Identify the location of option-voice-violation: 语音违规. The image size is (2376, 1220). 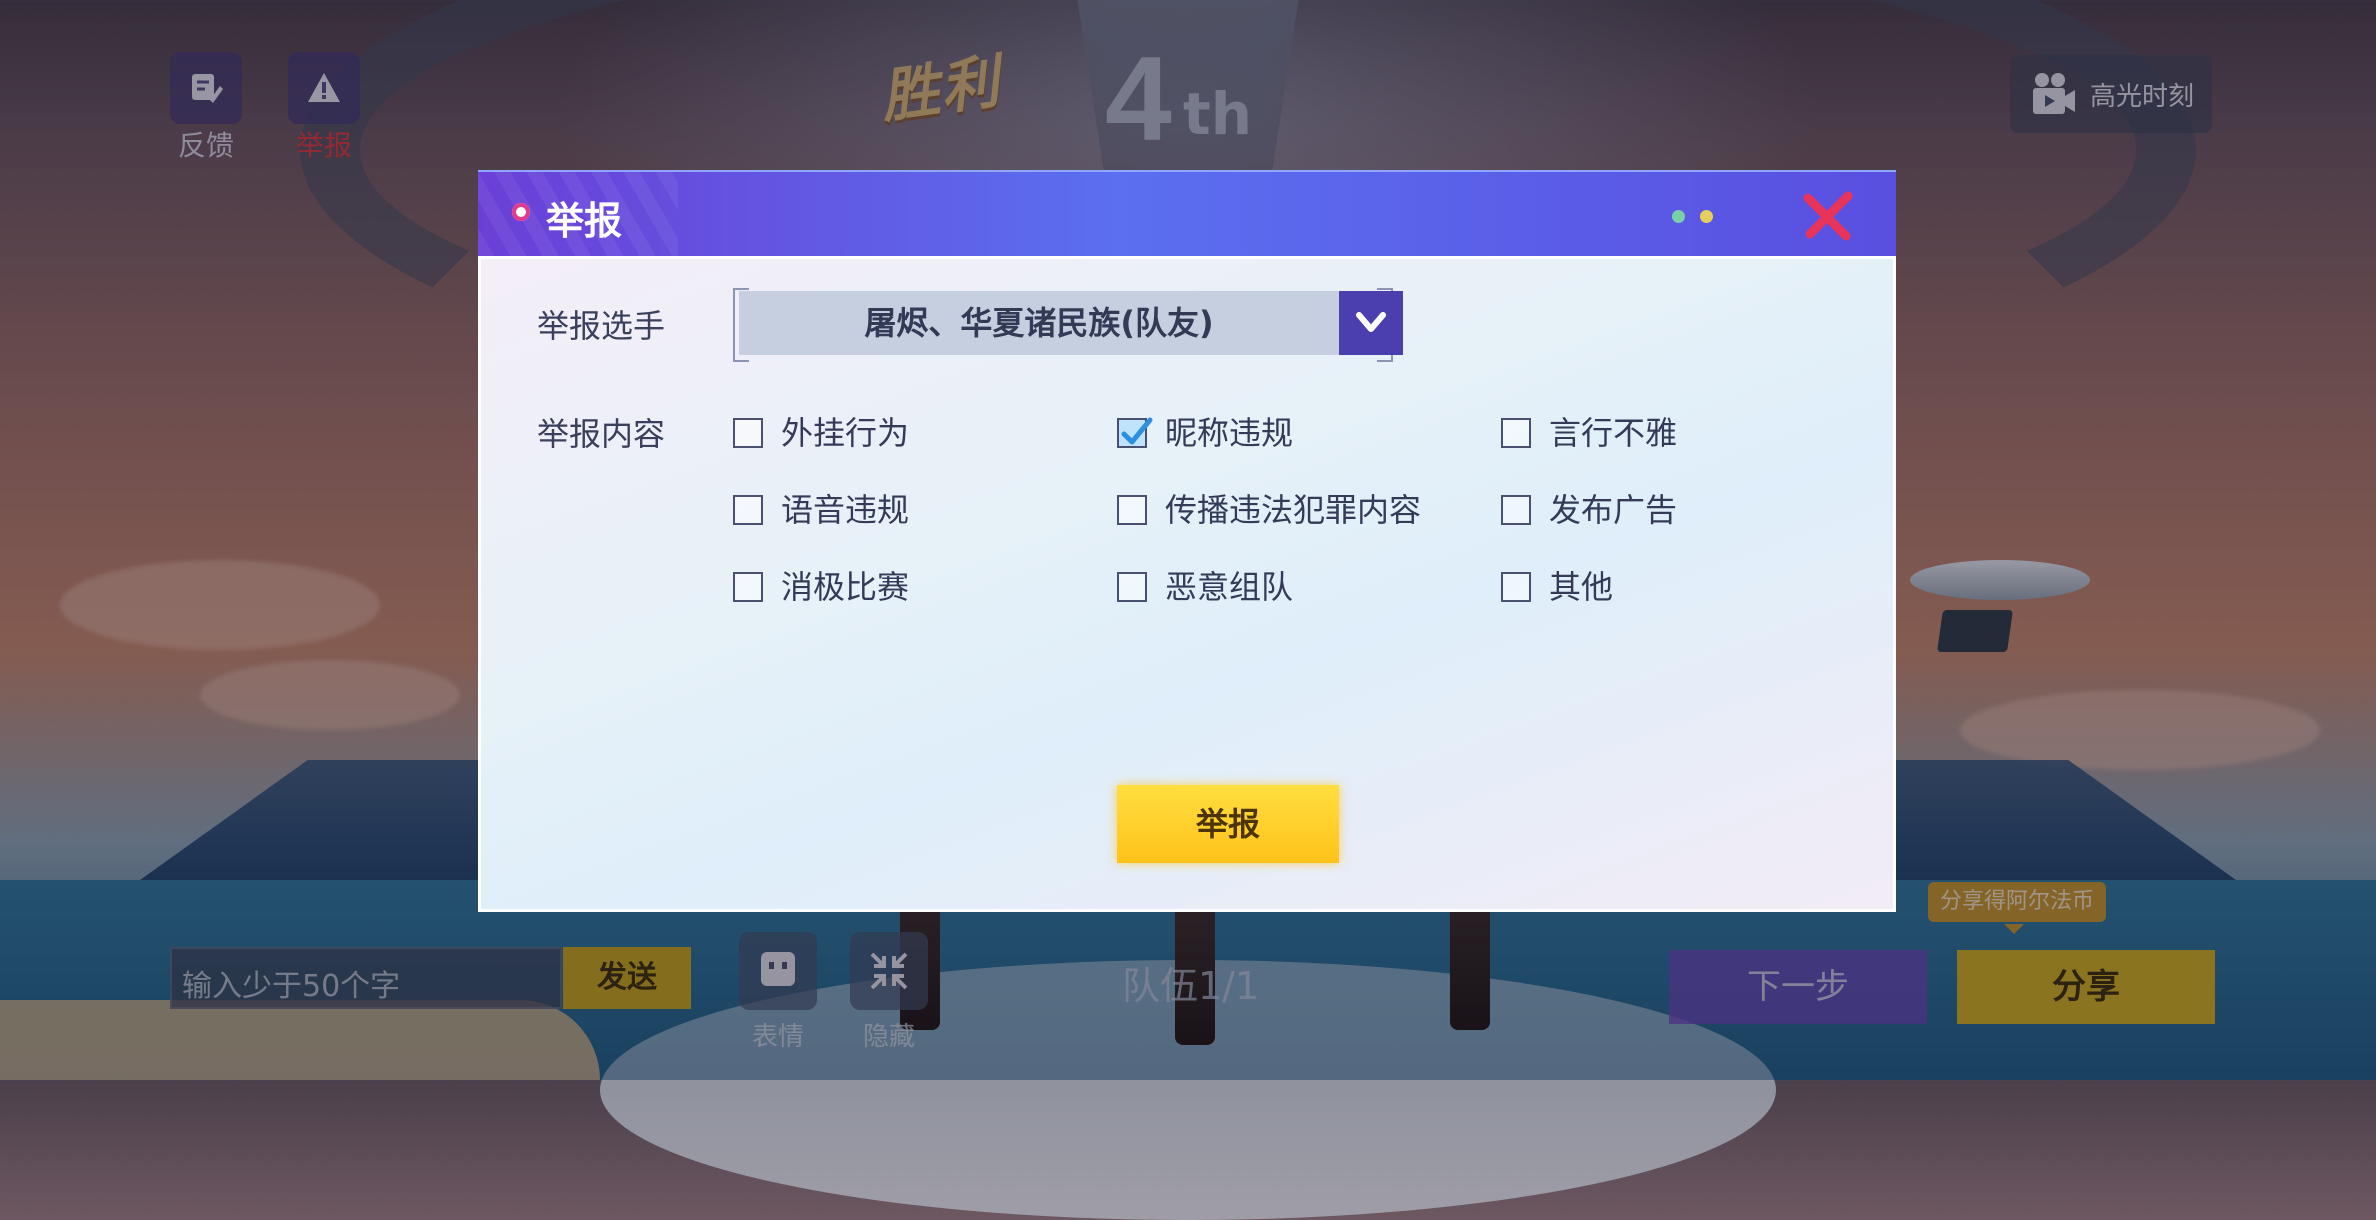
(883, 511).